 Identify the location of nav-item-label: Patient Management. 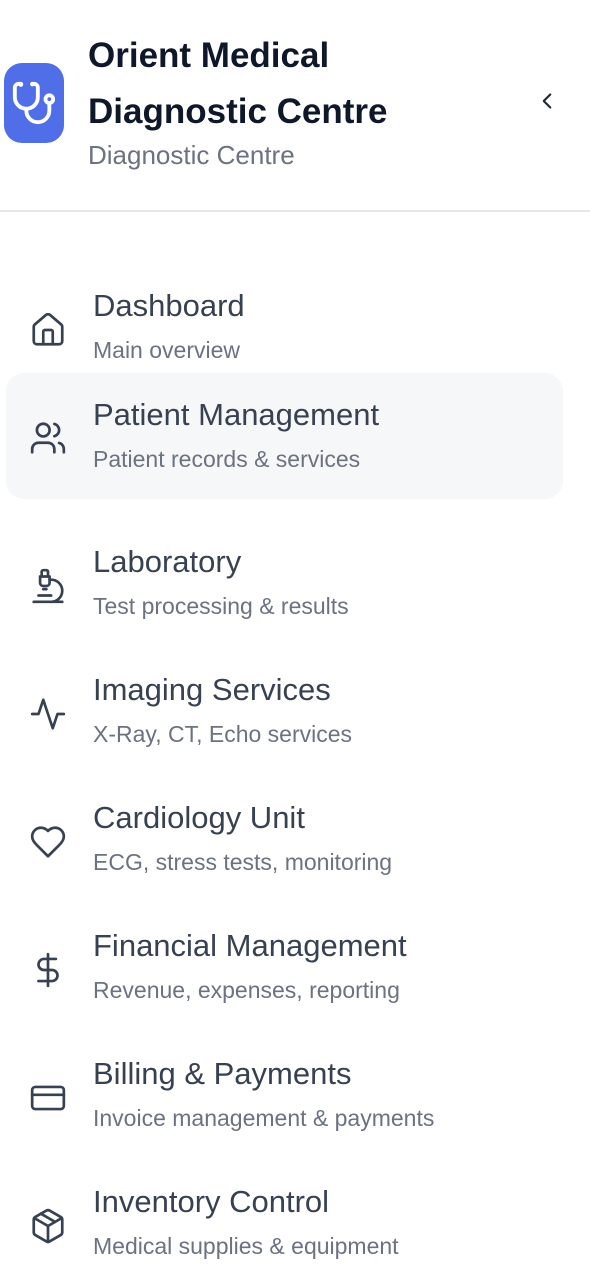
(236, 414).